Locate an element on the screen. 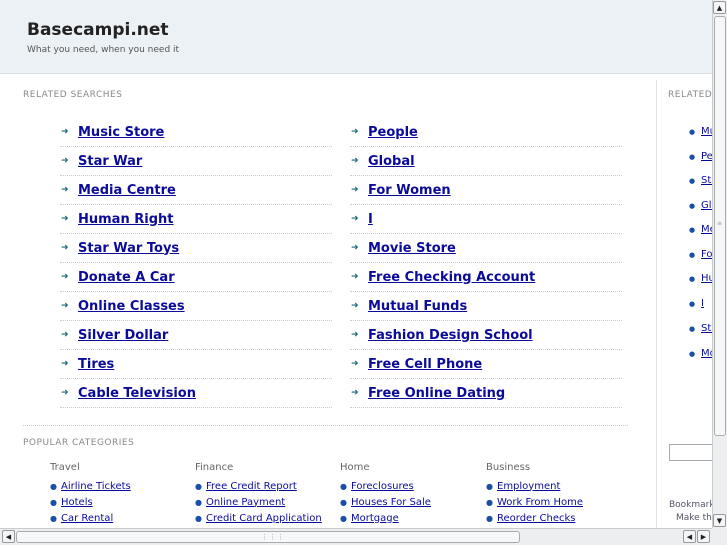 This screenshot has width=727, height=545. category-item: ● Airline Tickets is located at coordinates (120, 486).